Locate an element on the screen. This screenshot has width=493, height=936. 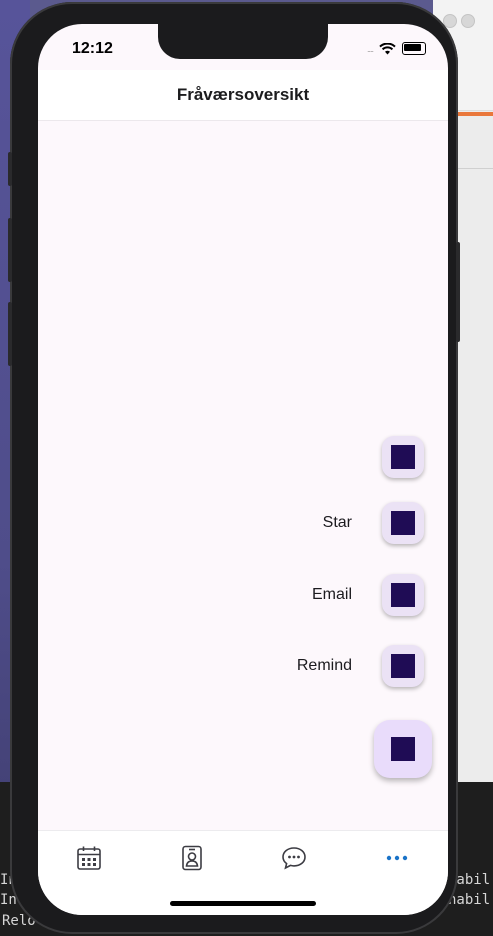
speed-dial-button is located at coordinates (403, 457).